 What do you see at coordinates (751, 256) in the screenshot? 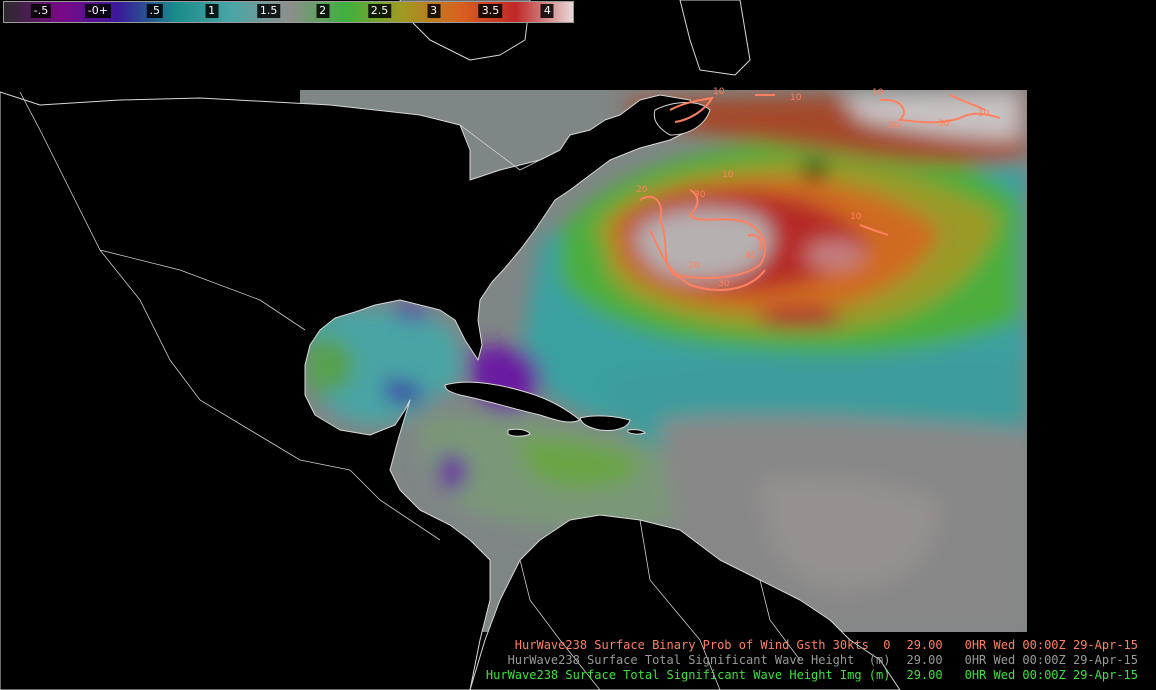
I see `svg-text: 40` at bounding box center [751, 256].